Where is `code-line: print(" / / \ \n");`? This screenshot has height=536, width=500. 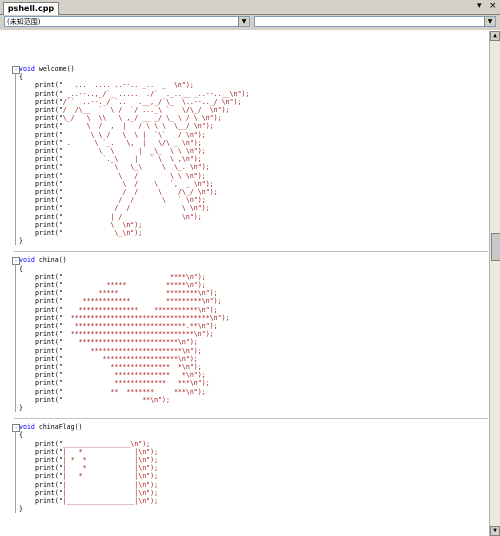
code-line: print(" / / \ \n"); is located at coordinates (122, 208).